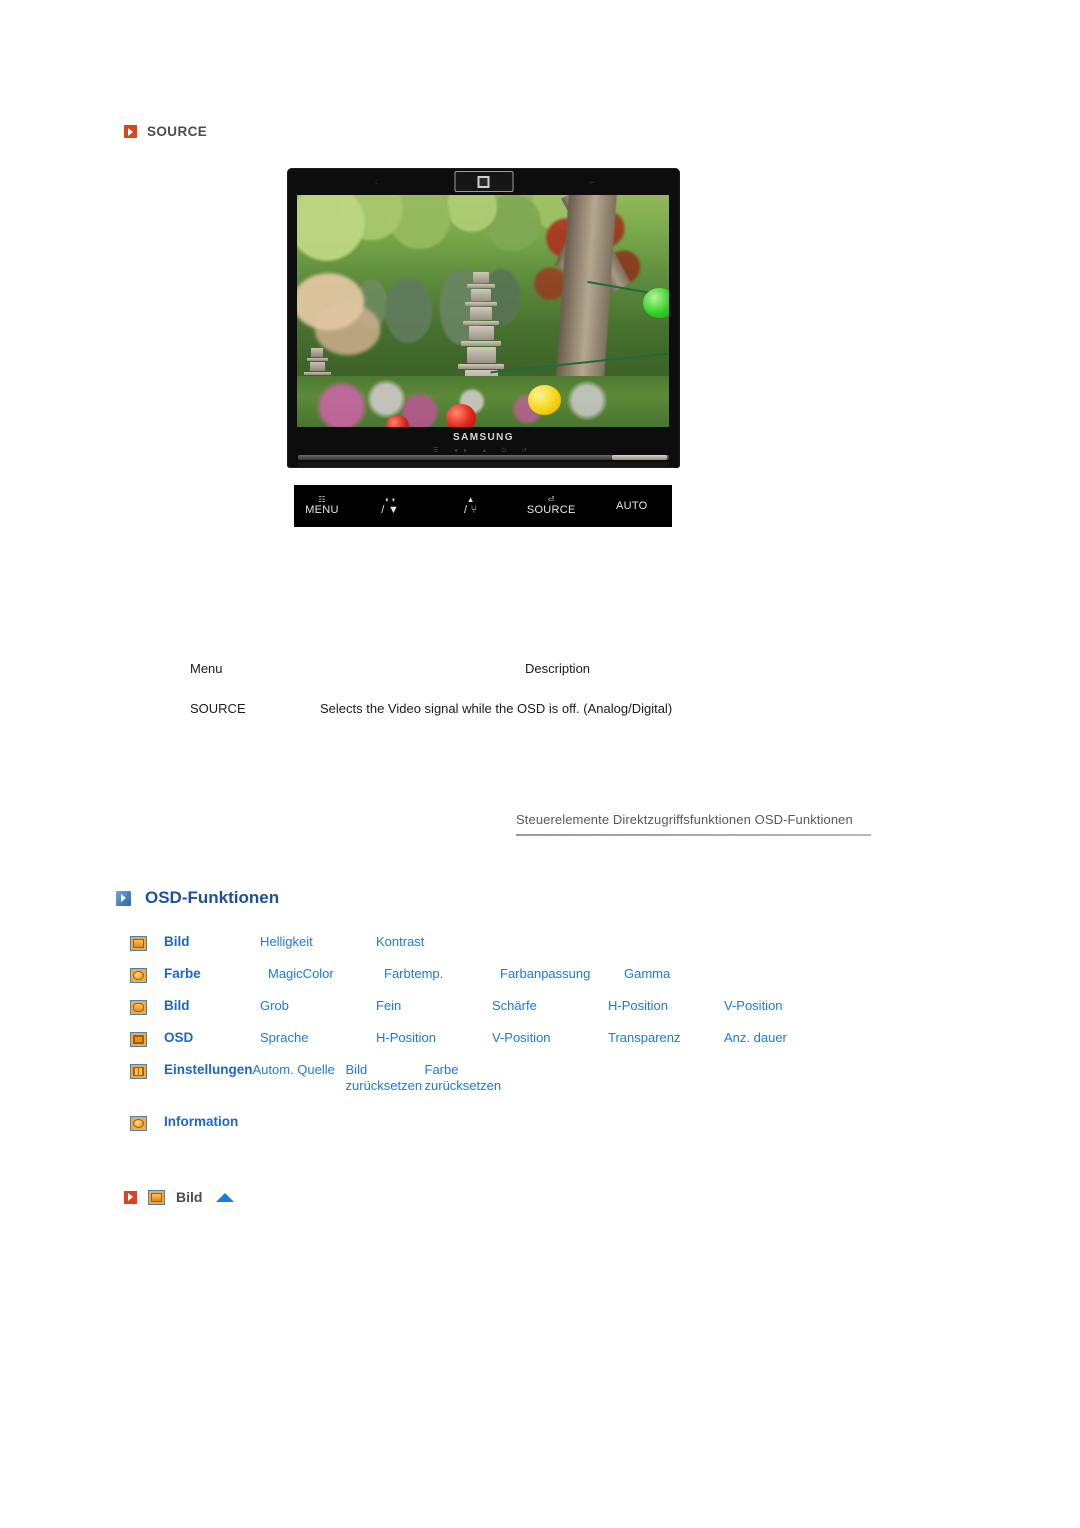 This screenshot has width=1080, height=1528. What do you see at coordinates (483, 437) in the screenshot?
I see `samsung-brand-logo: SAMSUNG` at bounding box center [483, 437].